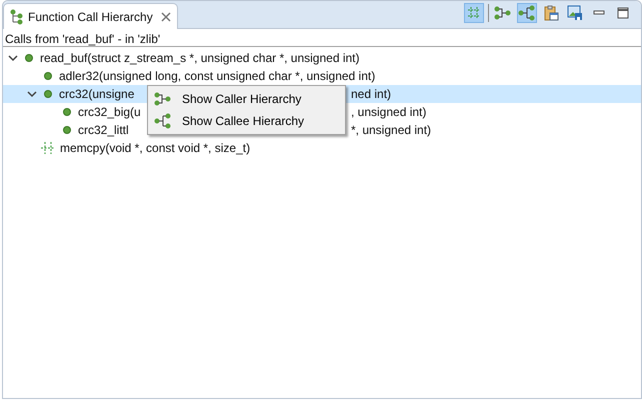 This screenshot has height=401, width=642. What do you see at coordinates (371, 94) in the screenshot?
I see `tree-item-text: ned int)` at bounding box center [371, 94].